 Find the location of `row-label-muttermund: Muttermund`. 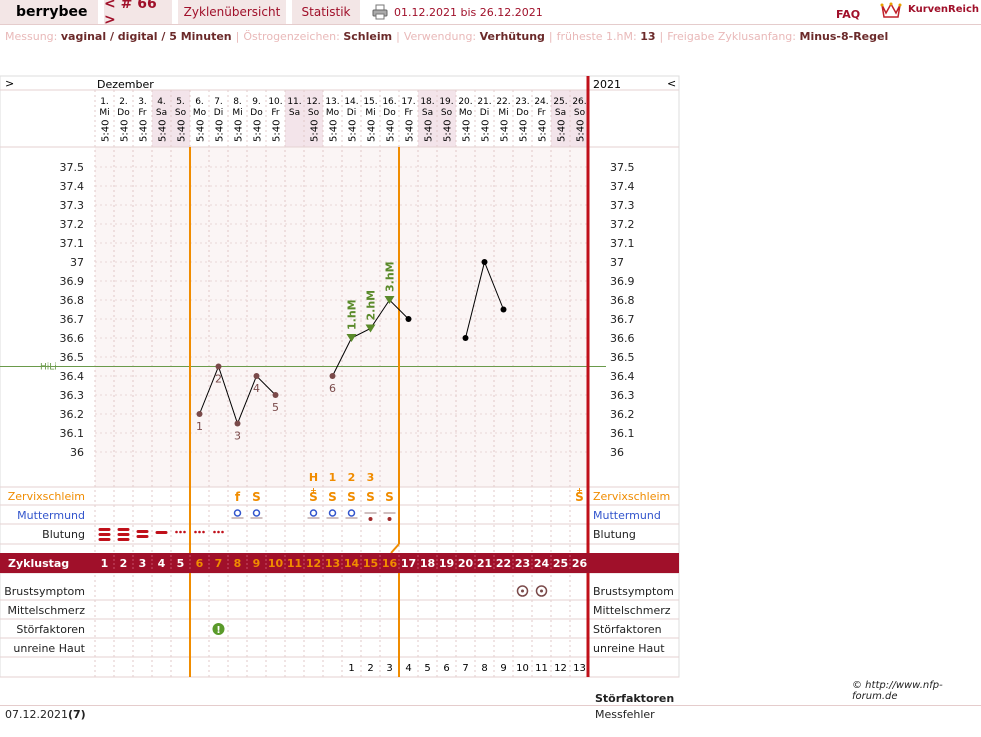

row-label-muttermund: Muttermund is located at coordinates (51, 515).